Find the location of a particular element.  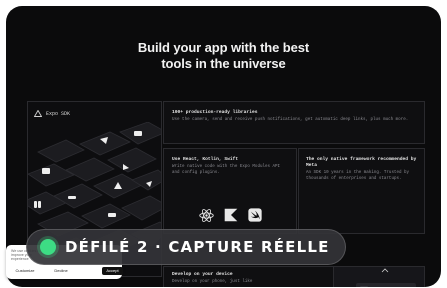

sdk-card-label: Expo SDK is located at coordinates (58, 113).